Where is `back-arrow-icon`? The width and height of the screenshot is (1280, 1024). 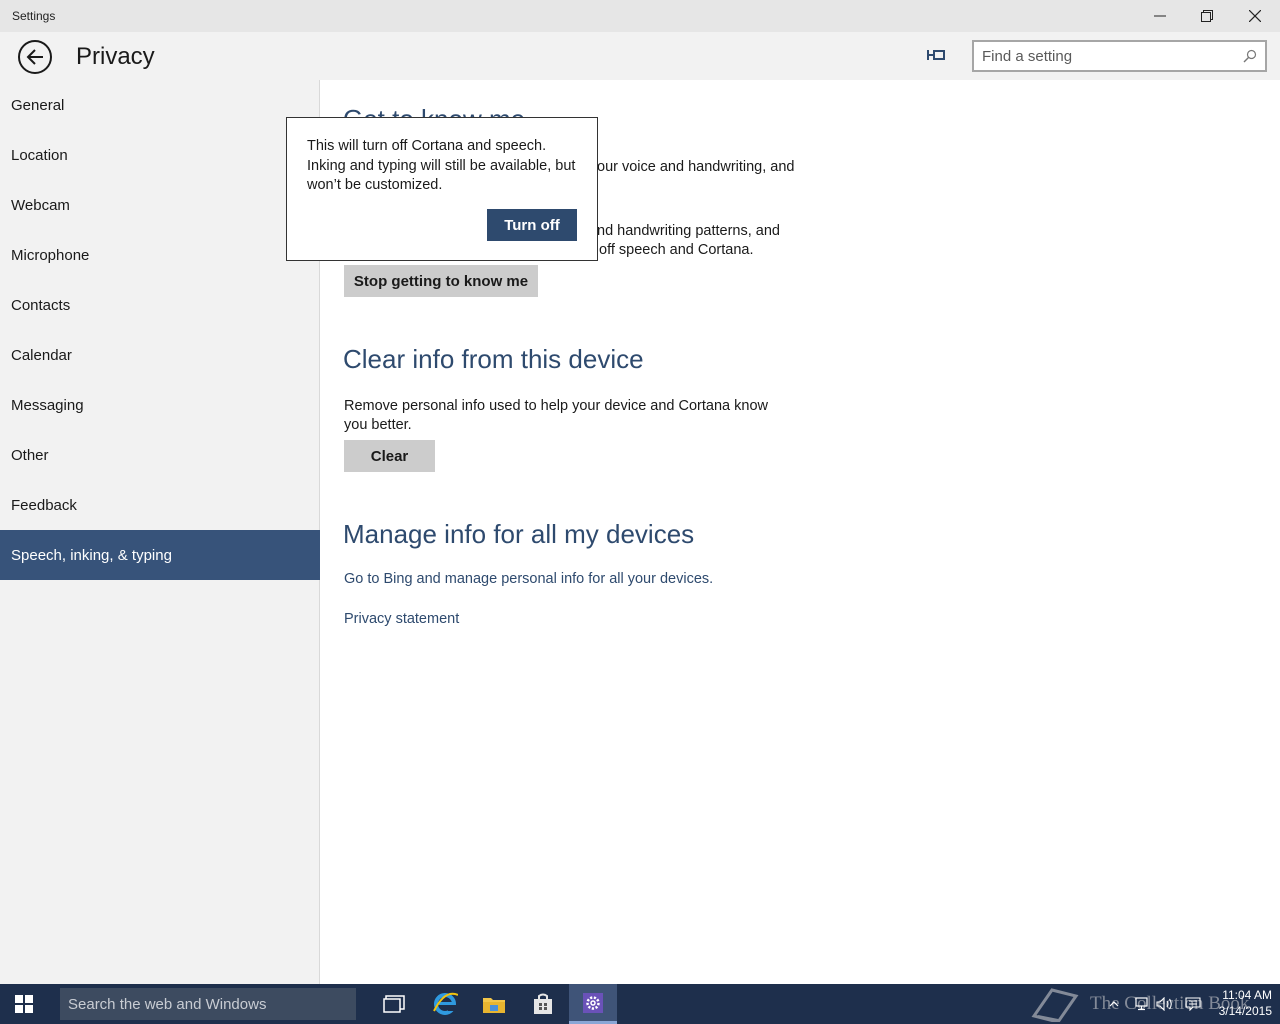 back-arrow-icon is located at coordinates (34, 57).